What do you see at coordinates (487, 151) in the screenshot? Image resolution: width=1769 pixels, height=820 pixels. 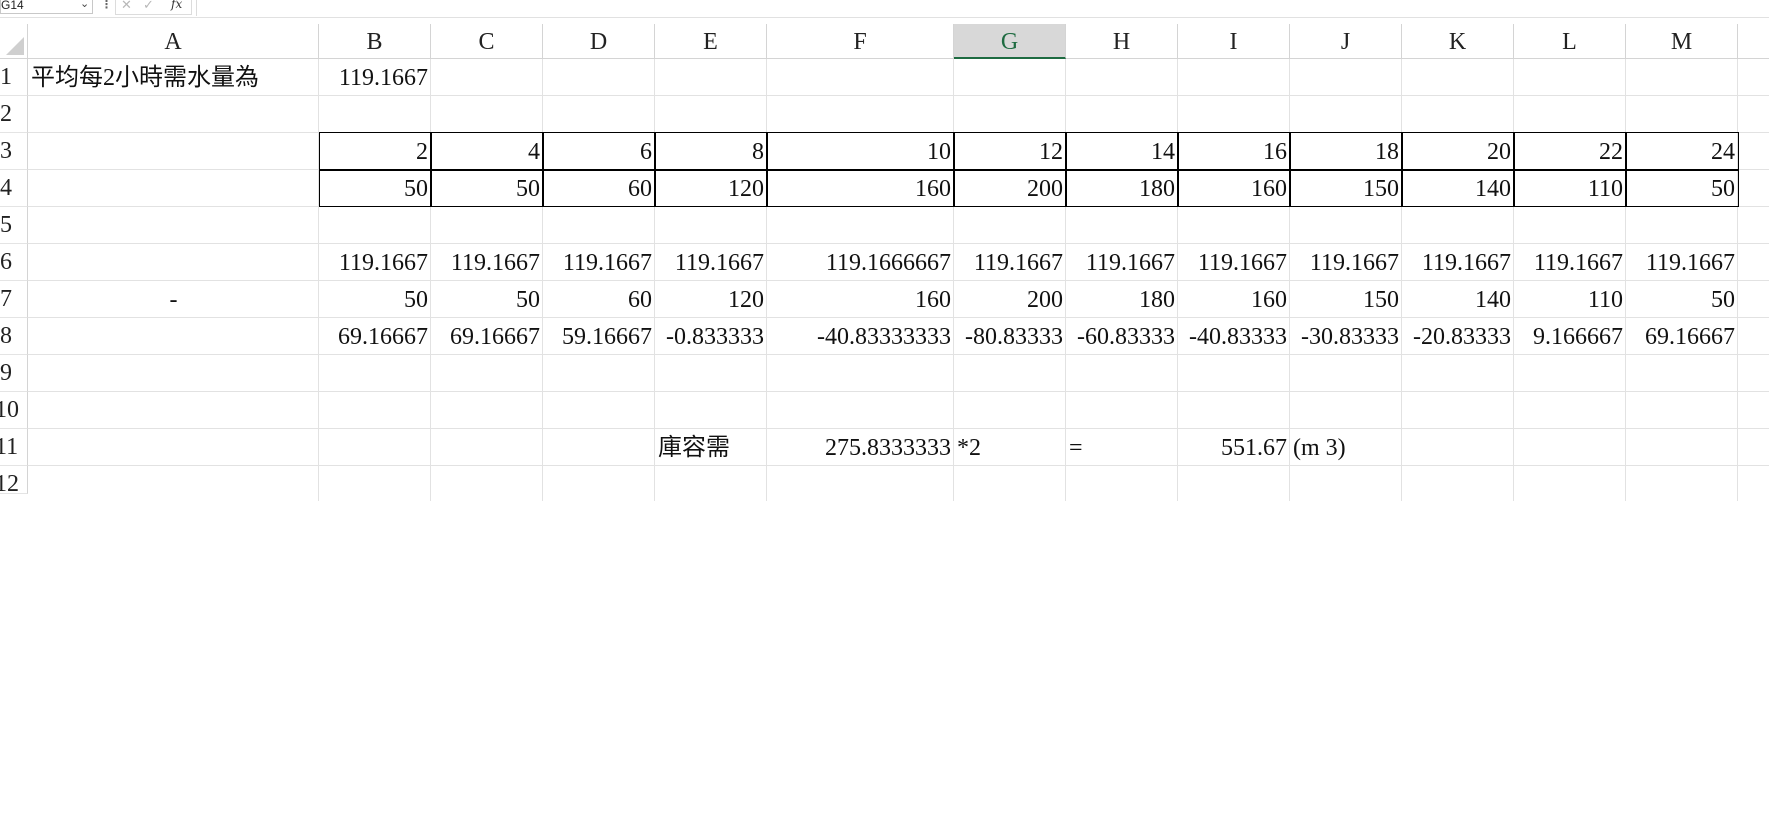 I see `cell-c3: 4` at bounding box center [487, 151].